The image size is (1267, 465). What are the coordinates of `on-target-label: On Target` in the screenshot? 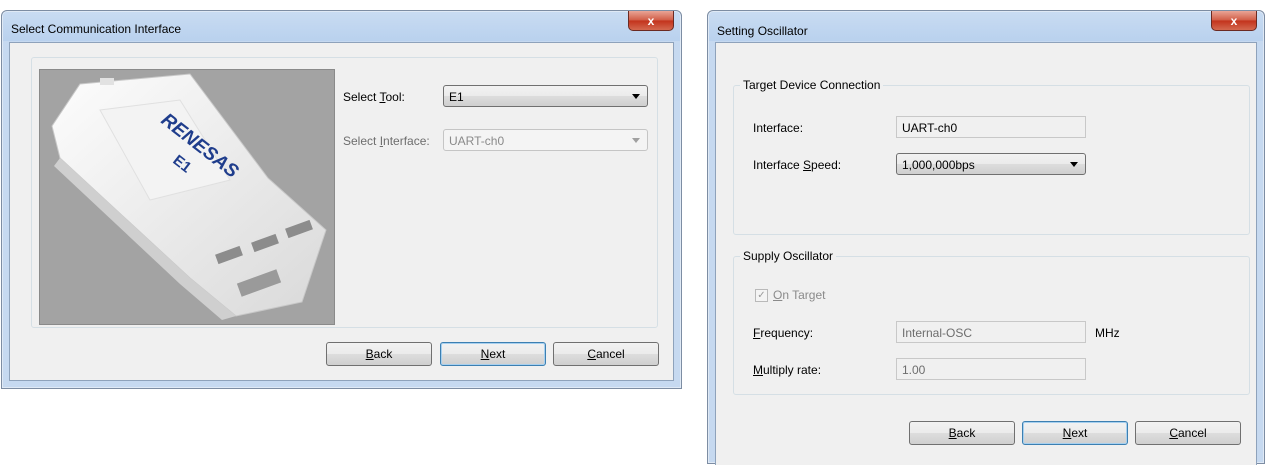 It's located at (799, 295).